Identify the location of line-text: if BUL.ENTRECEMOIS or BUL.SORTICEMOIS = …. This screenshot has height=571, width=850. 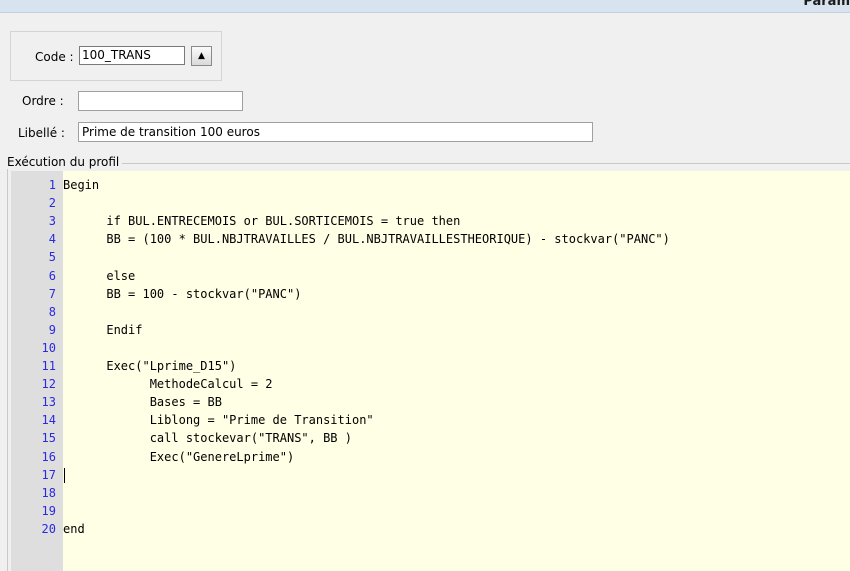
(262, 221).